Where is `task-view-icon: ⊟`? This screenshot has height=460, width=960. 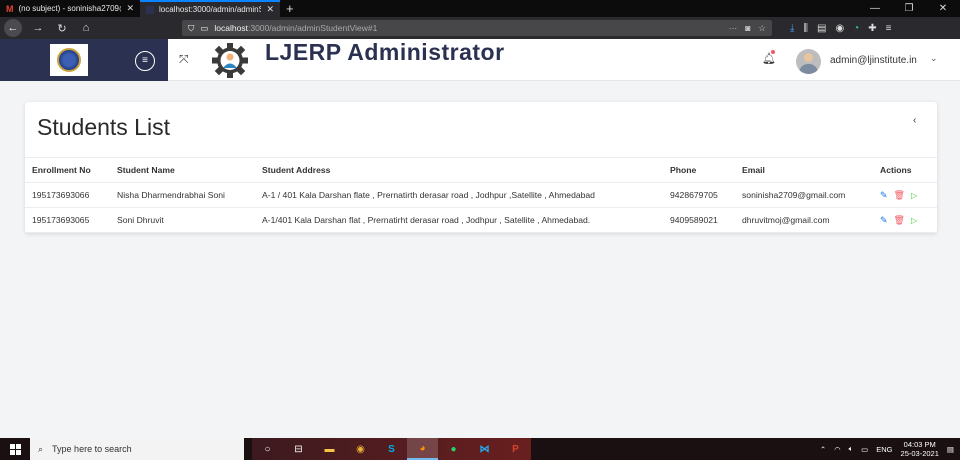 task-view-icon: ⊟ is located at coordinates (298, 449).